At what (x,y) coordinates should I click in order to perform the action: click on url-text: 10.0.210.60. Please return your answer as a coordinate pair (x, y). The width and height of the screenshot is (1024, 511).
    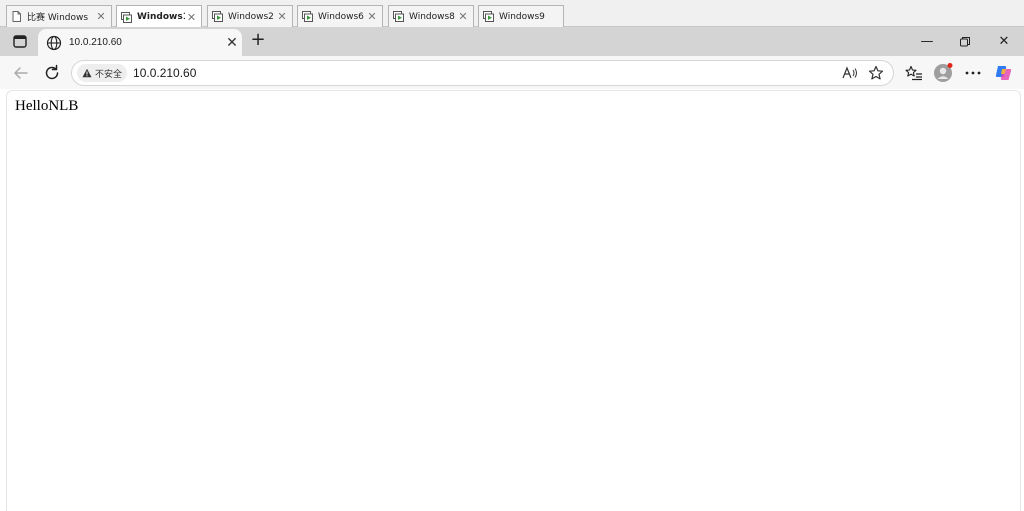
    Looking at the image, I should click on (487, 73).